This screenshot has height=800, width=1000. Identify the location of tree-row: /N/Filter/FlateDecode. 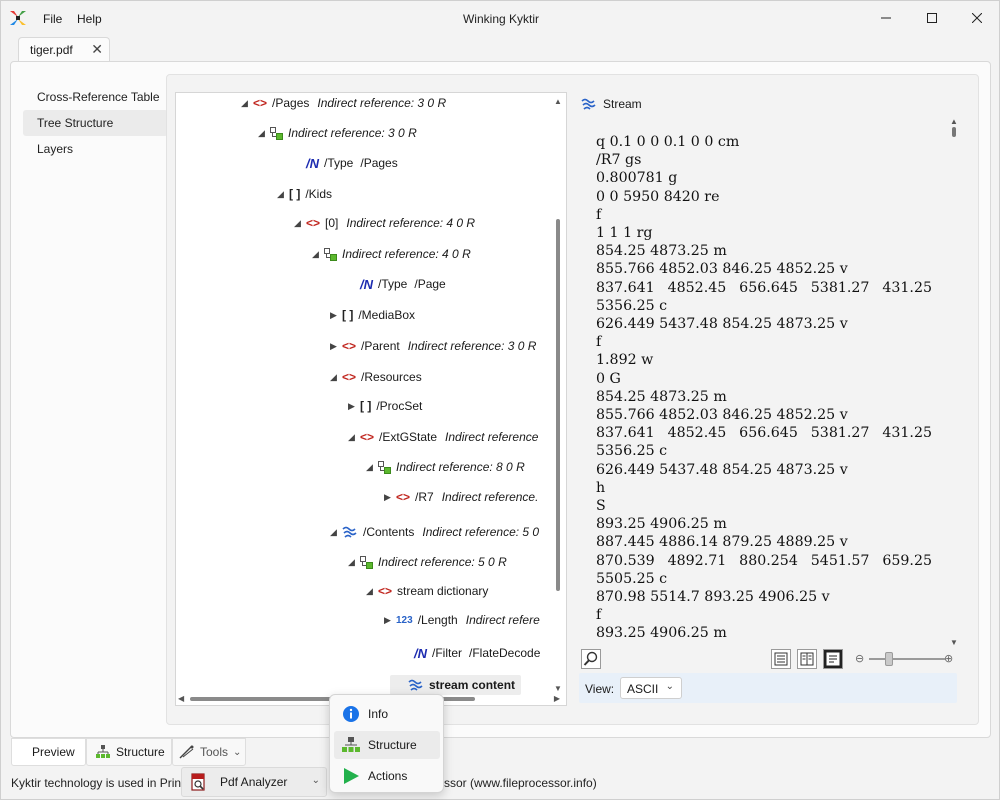
(471, 653).